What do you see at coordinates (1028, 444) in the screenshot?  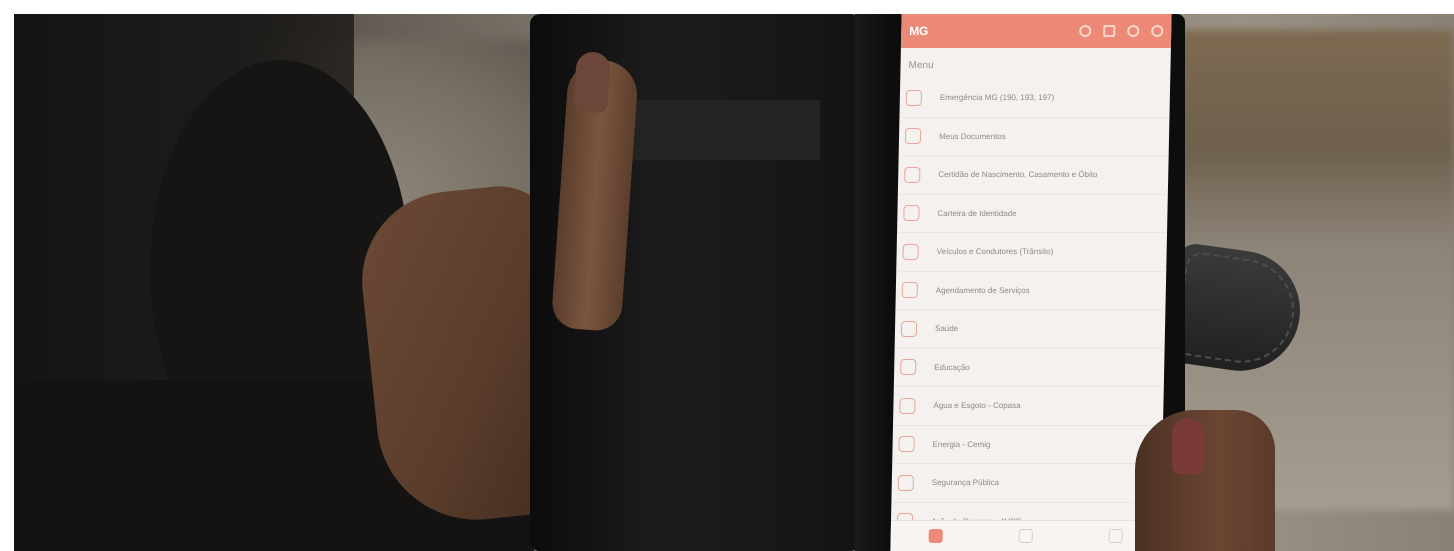 I see `menu-item-energia: Energia - Cemig` at bounding box center [1028, 444].